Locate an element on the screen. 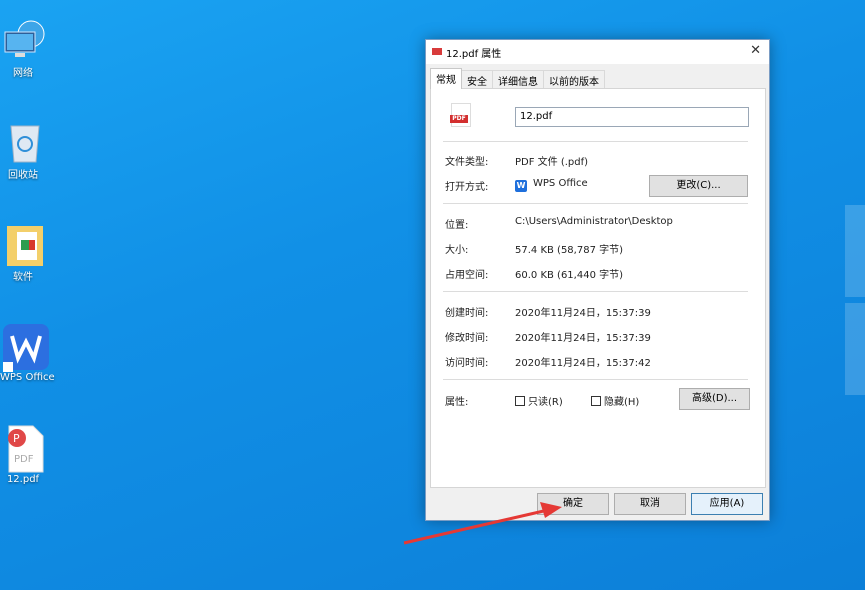  cancel-button: 取消 is located at coordinates (650, 504).